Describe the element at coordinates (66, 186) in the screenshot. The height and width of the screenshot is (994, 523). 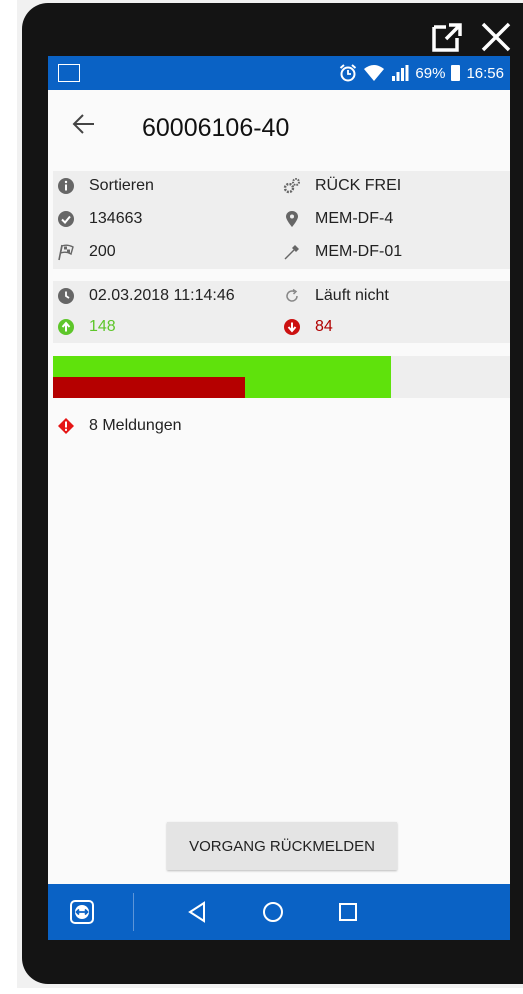
I see `info-icon` at that location.